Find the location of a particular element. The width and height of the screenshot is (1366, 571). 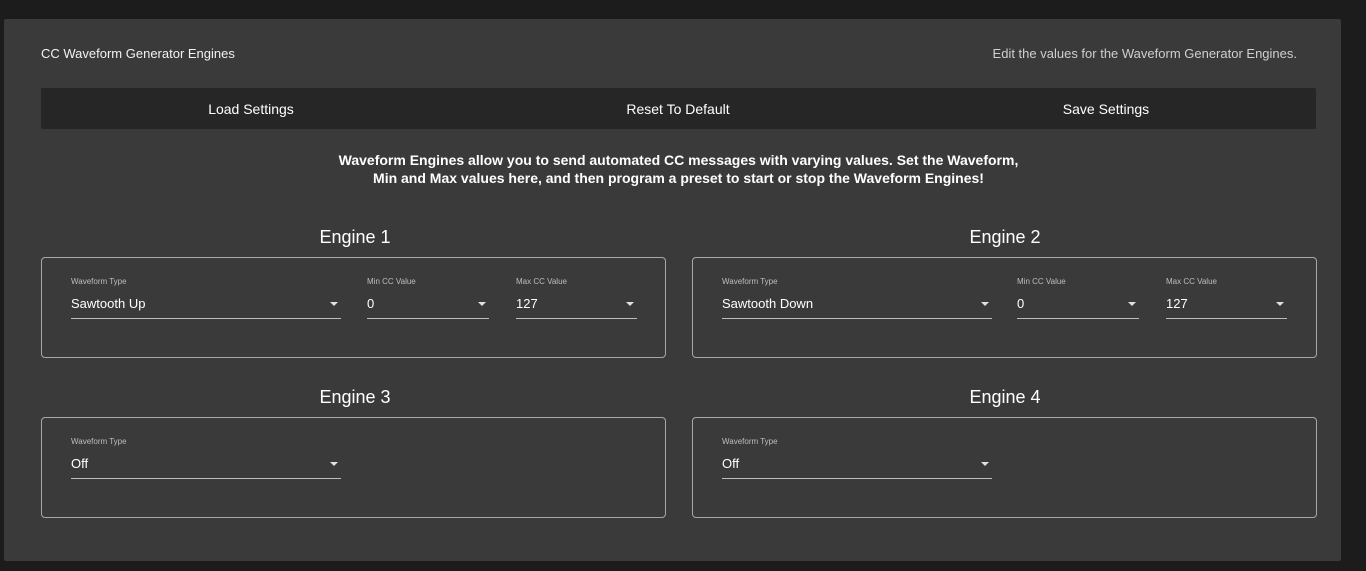

engine-1-min-cc-select: Min CC Value 0 is located at coordinates (428, 299).